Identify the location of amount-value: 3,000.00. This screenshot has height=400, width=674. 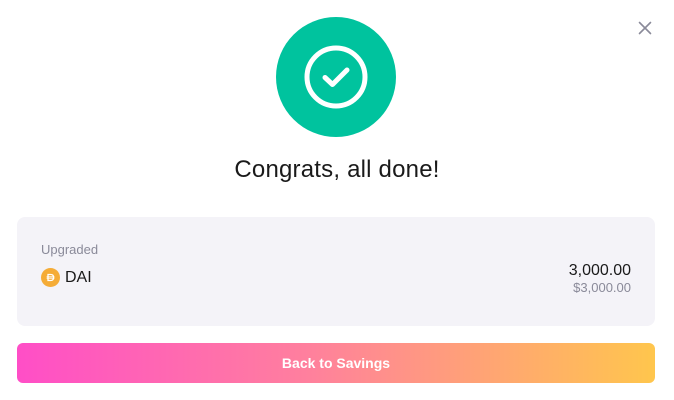
(599, 270).